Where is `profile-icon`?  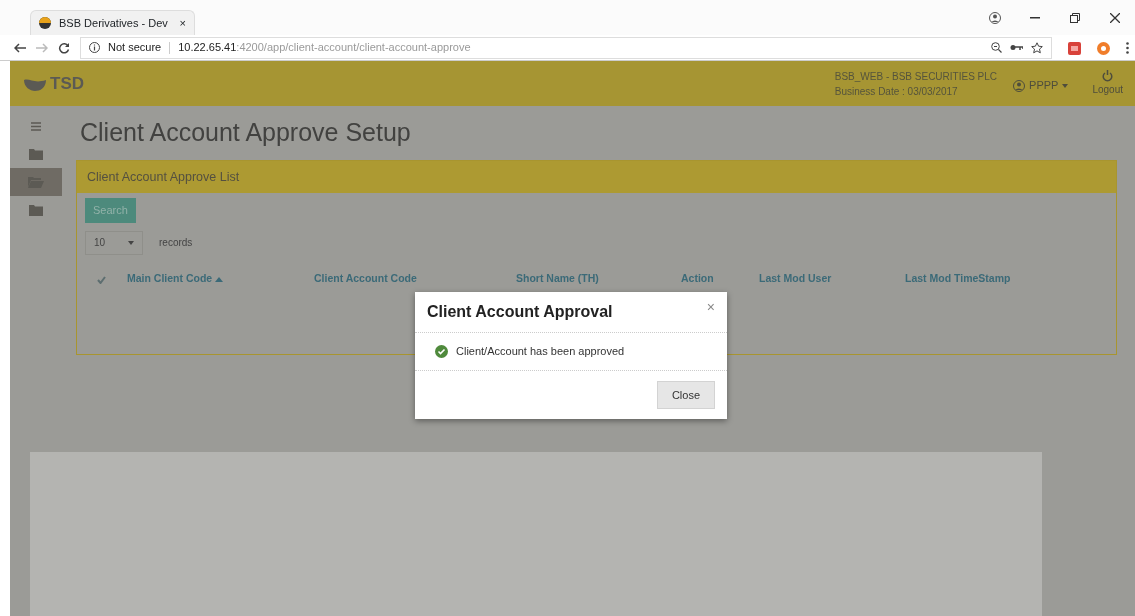
profile-icon is located at coordinates (995, 18).